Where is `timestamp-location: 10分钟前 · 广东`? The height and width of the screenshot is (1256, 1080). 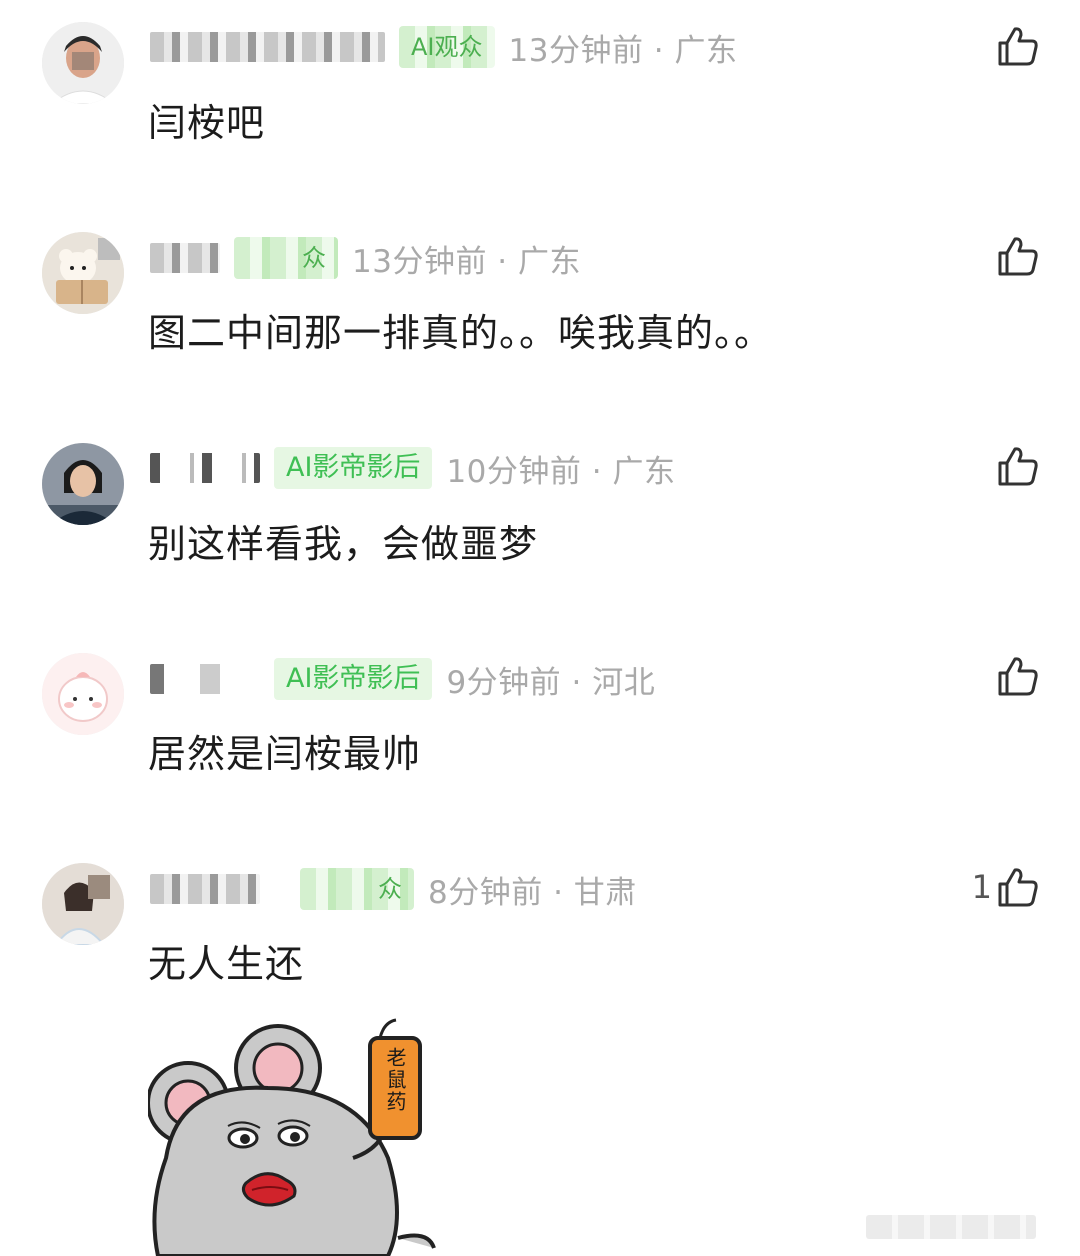 timestamp-location: 10分钟前 · 广东 is located at coordinates (561, 471).